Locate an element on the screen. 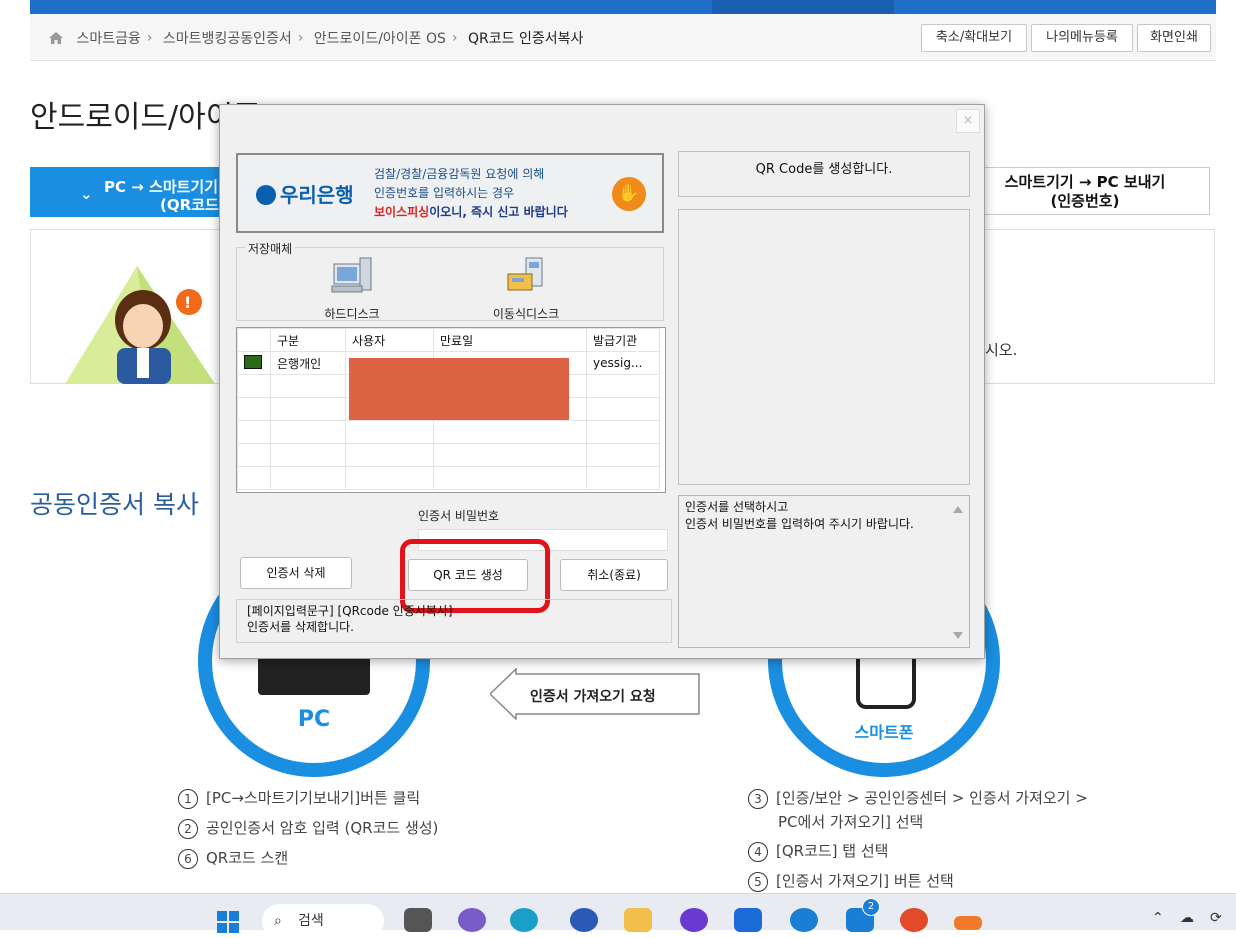 The height and width of the screenshot is (938, 1236). mail-icon: 2 is located at coordinates (863, 915).